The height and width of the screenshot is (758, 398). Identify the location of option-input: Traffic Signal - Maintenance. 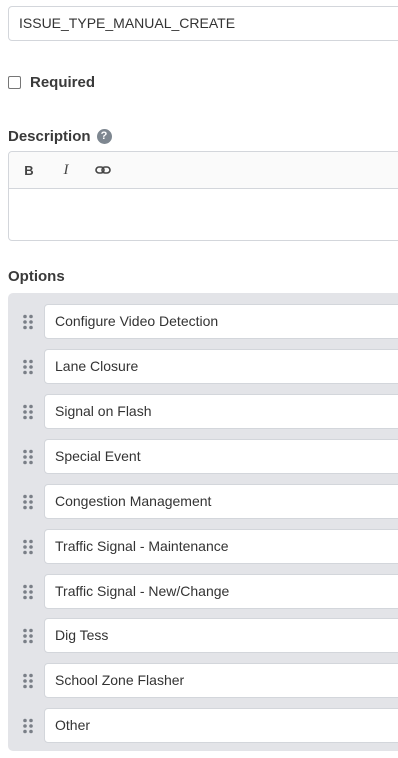
(221, 546).